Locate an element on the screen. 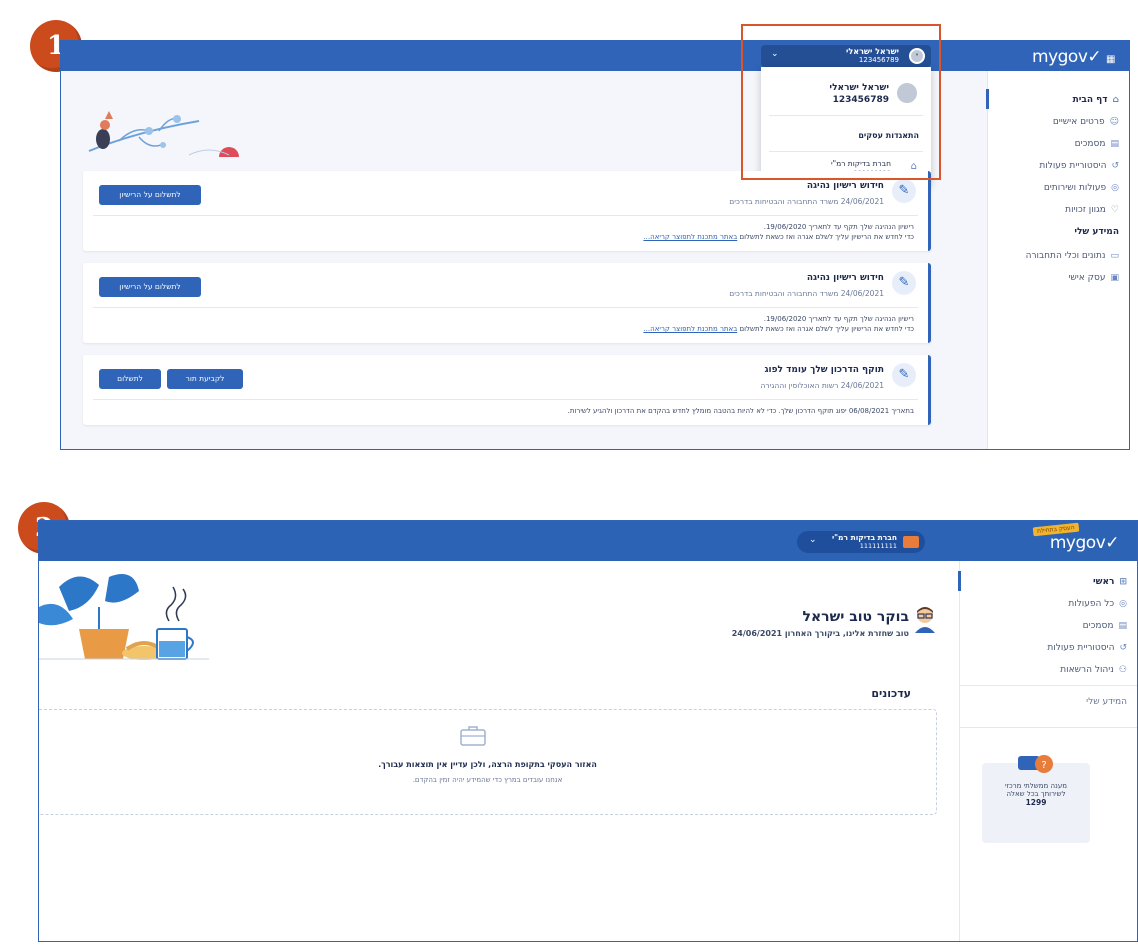  sidebar-item-services: ◎ פעולות ושירותים is located at coordinates (1081, 188).